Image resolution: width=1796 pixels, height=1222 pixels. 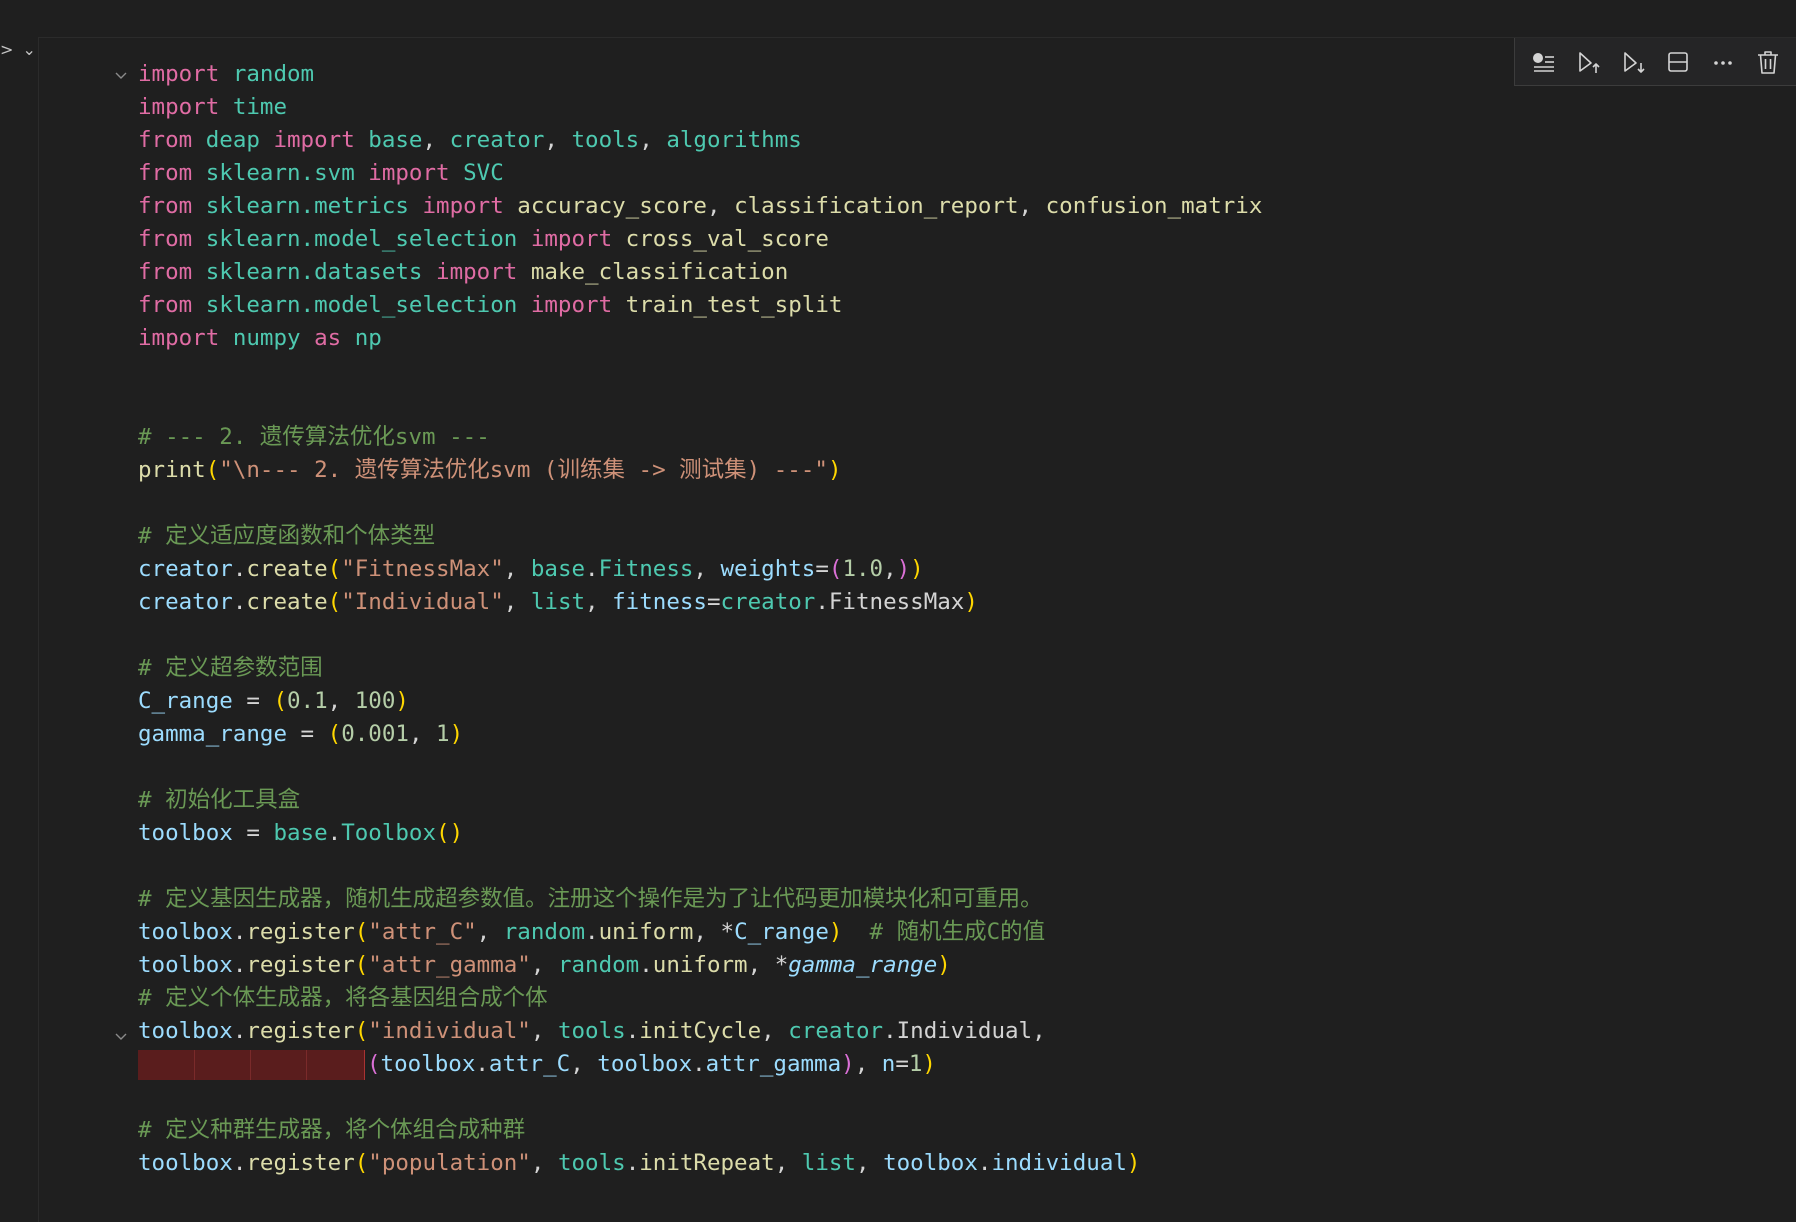 What do you see at coordinates (19, 49) in the screenshot?
I see `cell-collapse-chevron-icon: > ⌄` at bounding box center [19, 49].